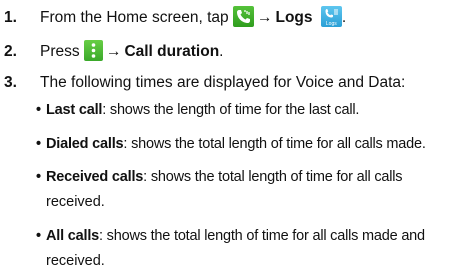 The image size is (466, 276). Describe the element at coordinates (93, 50) in the screenshot. I see `menu-icon` at that location.